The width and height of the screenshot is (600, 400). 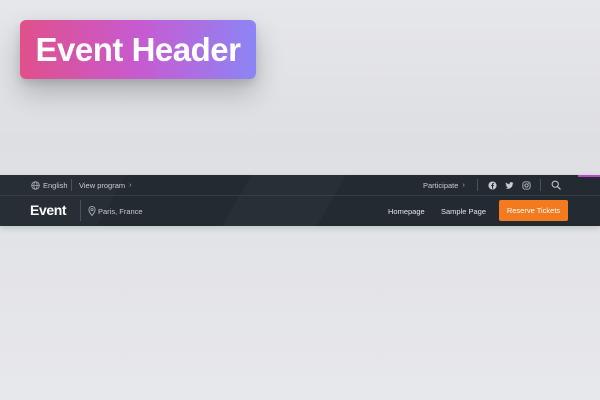 I want to click on event-location: Paris, France, so click(x=115, y=211).